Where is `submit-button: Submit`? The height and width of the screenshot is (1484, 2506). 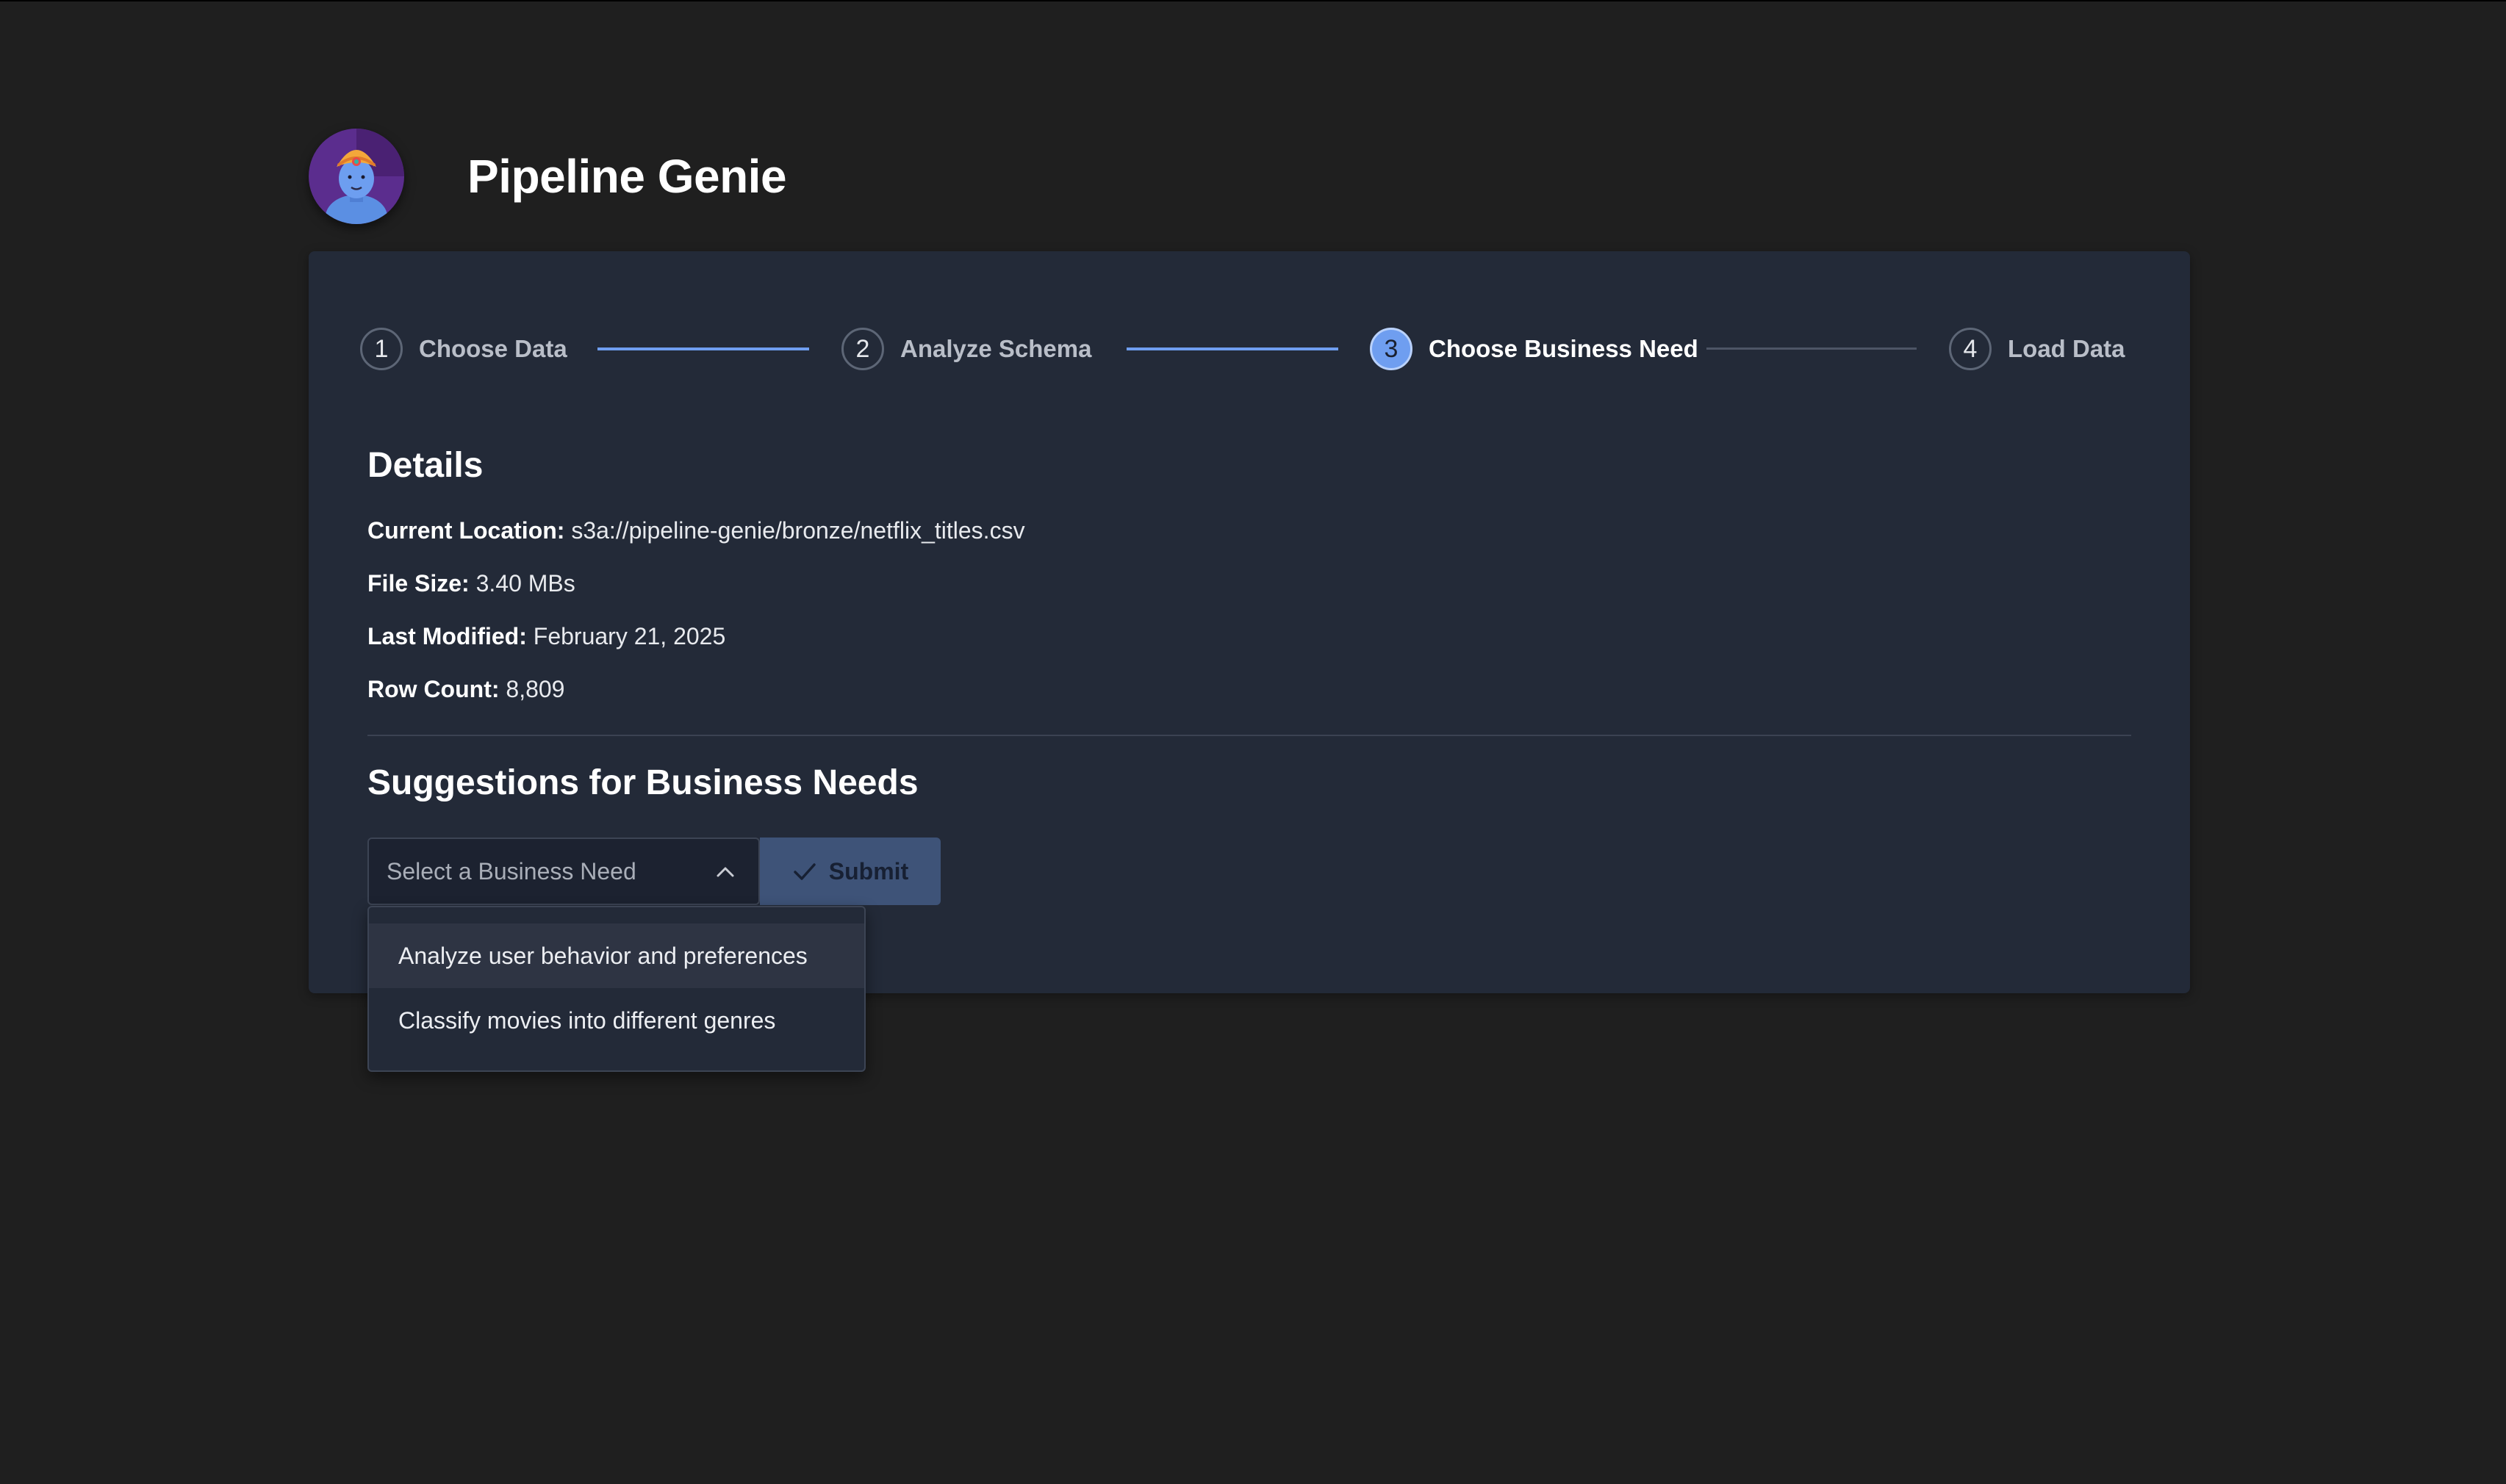 submit-button: Submit is located at coordinates (850, 872).